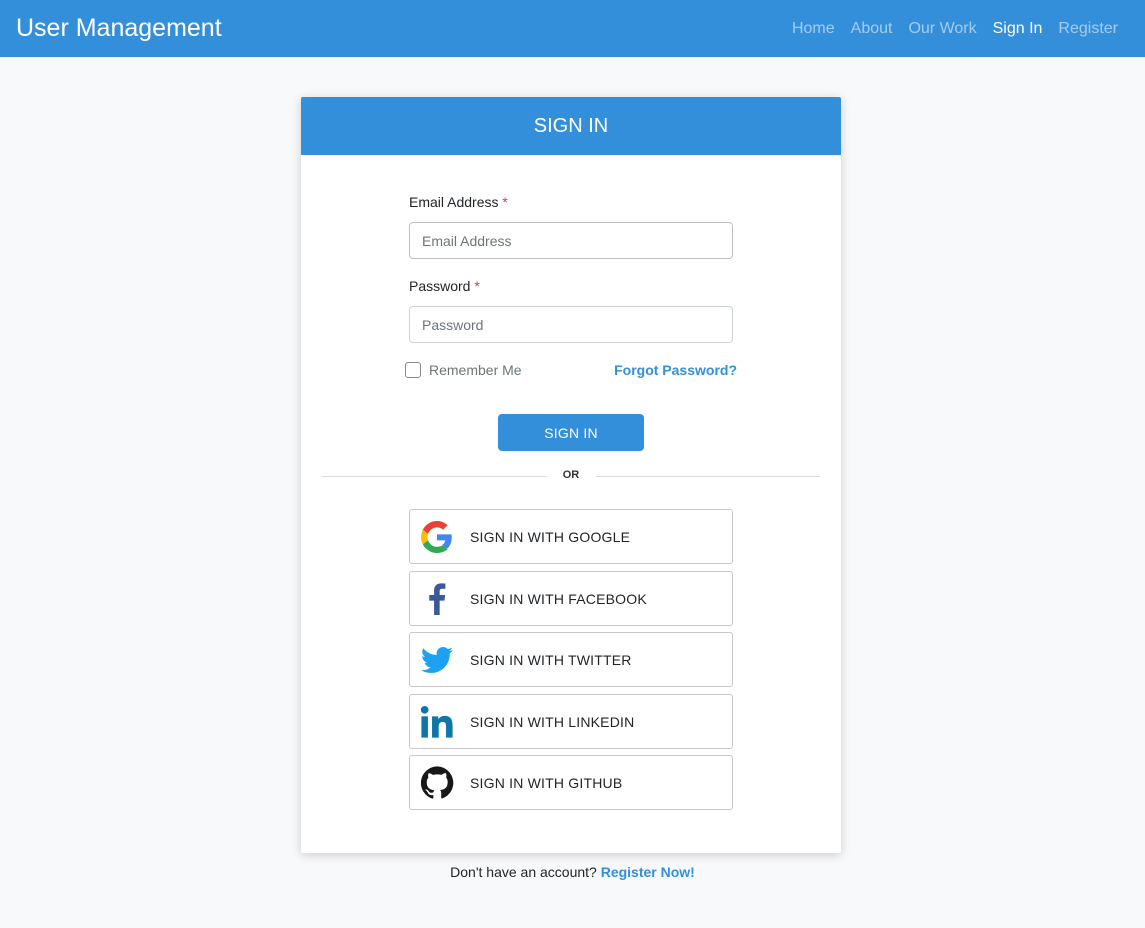 The image size is (1145, 928). Describe the element at coordinates (1018, 28) in the screenshot. I see `nav-link-sign-in: Sign In` at that location.